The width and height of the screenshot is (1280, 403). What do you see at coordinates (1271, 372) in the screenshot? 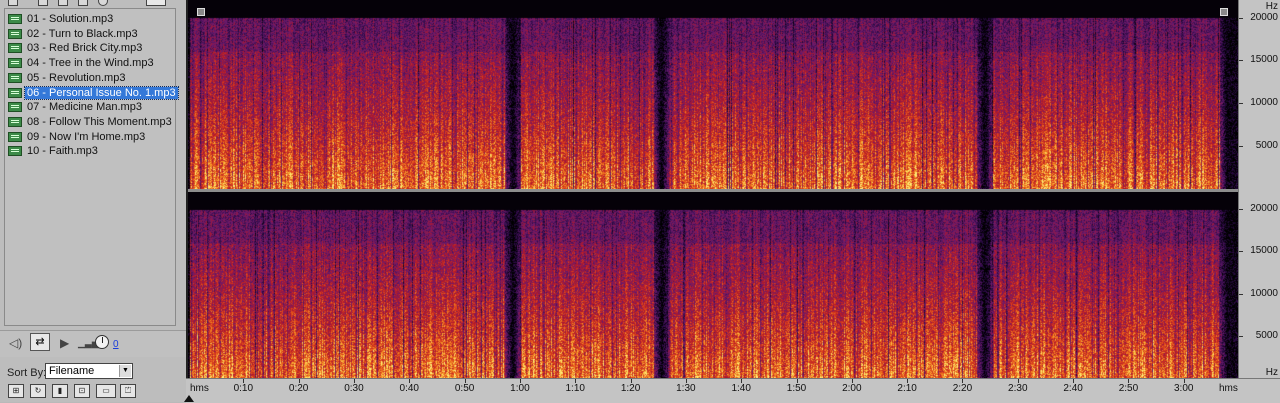
I see `hz-unit-bottom: Hz` at bounding box center [1271, 372].